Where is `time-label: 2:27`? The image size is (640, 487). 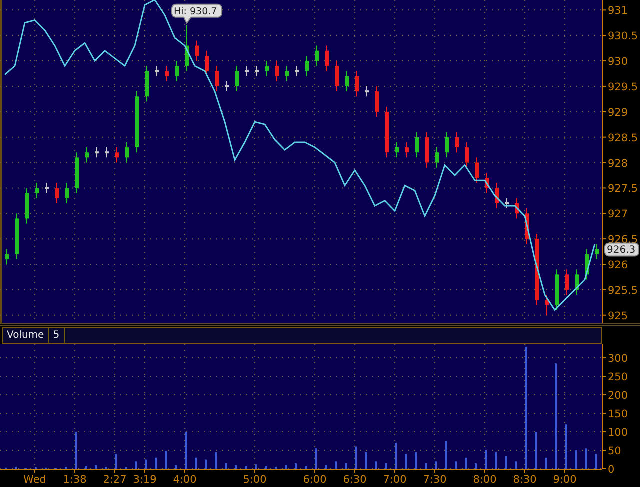 time-label: 2:27 is located at coordinates (115, 480).